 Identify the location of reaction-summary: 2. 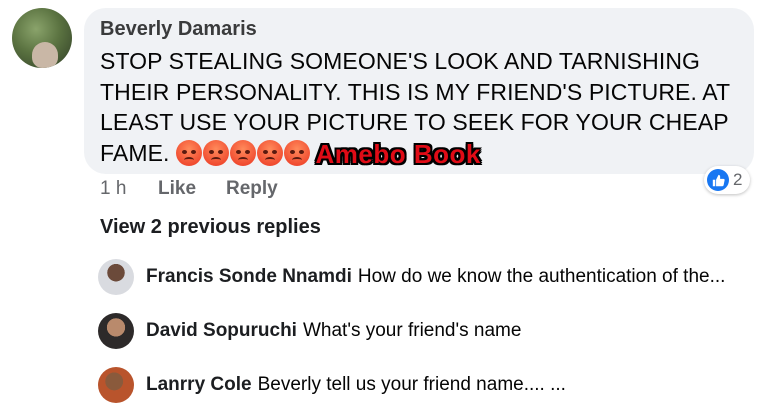
(727, 180).